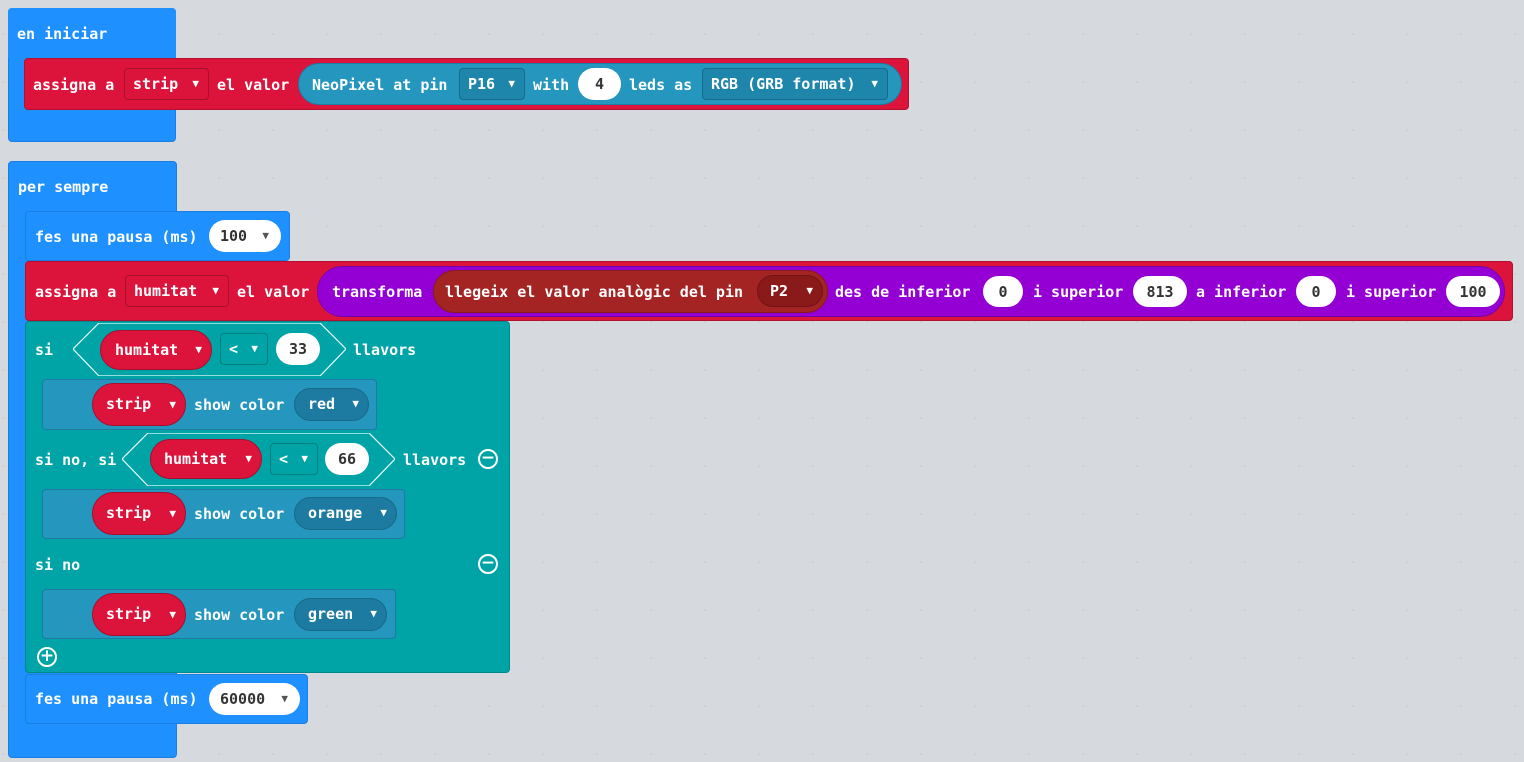 The height and width of the screenshot is (762, 1524). Describe the element at coordinates (243, 699) in the screenshot. I see `pause-value-2-text: 60000` at that location.